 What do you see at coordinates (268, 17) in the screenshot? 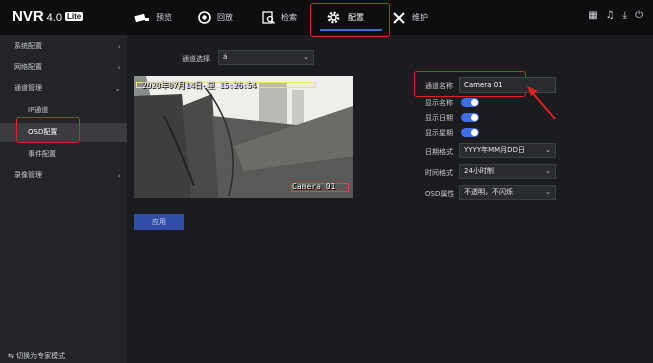
I see `search-icon` at bounding box center [268, 17].